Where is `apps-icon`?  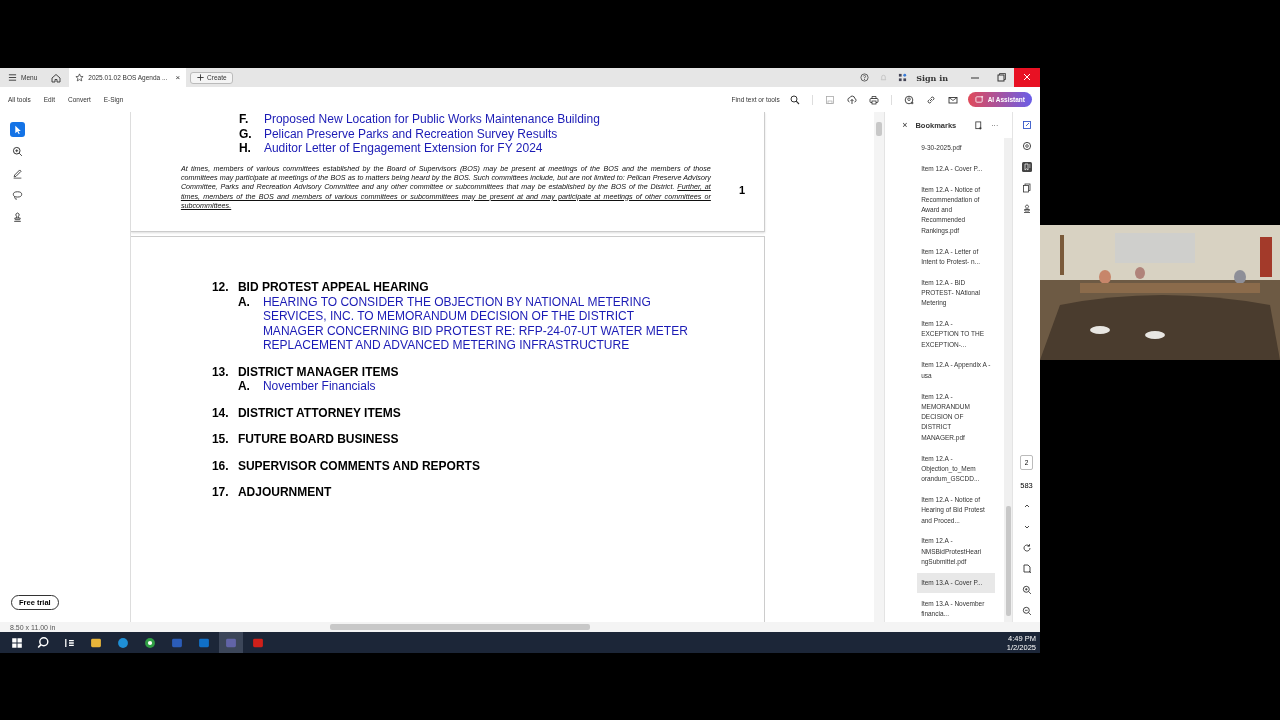 apps-icon is located at coordinates (903, 77).